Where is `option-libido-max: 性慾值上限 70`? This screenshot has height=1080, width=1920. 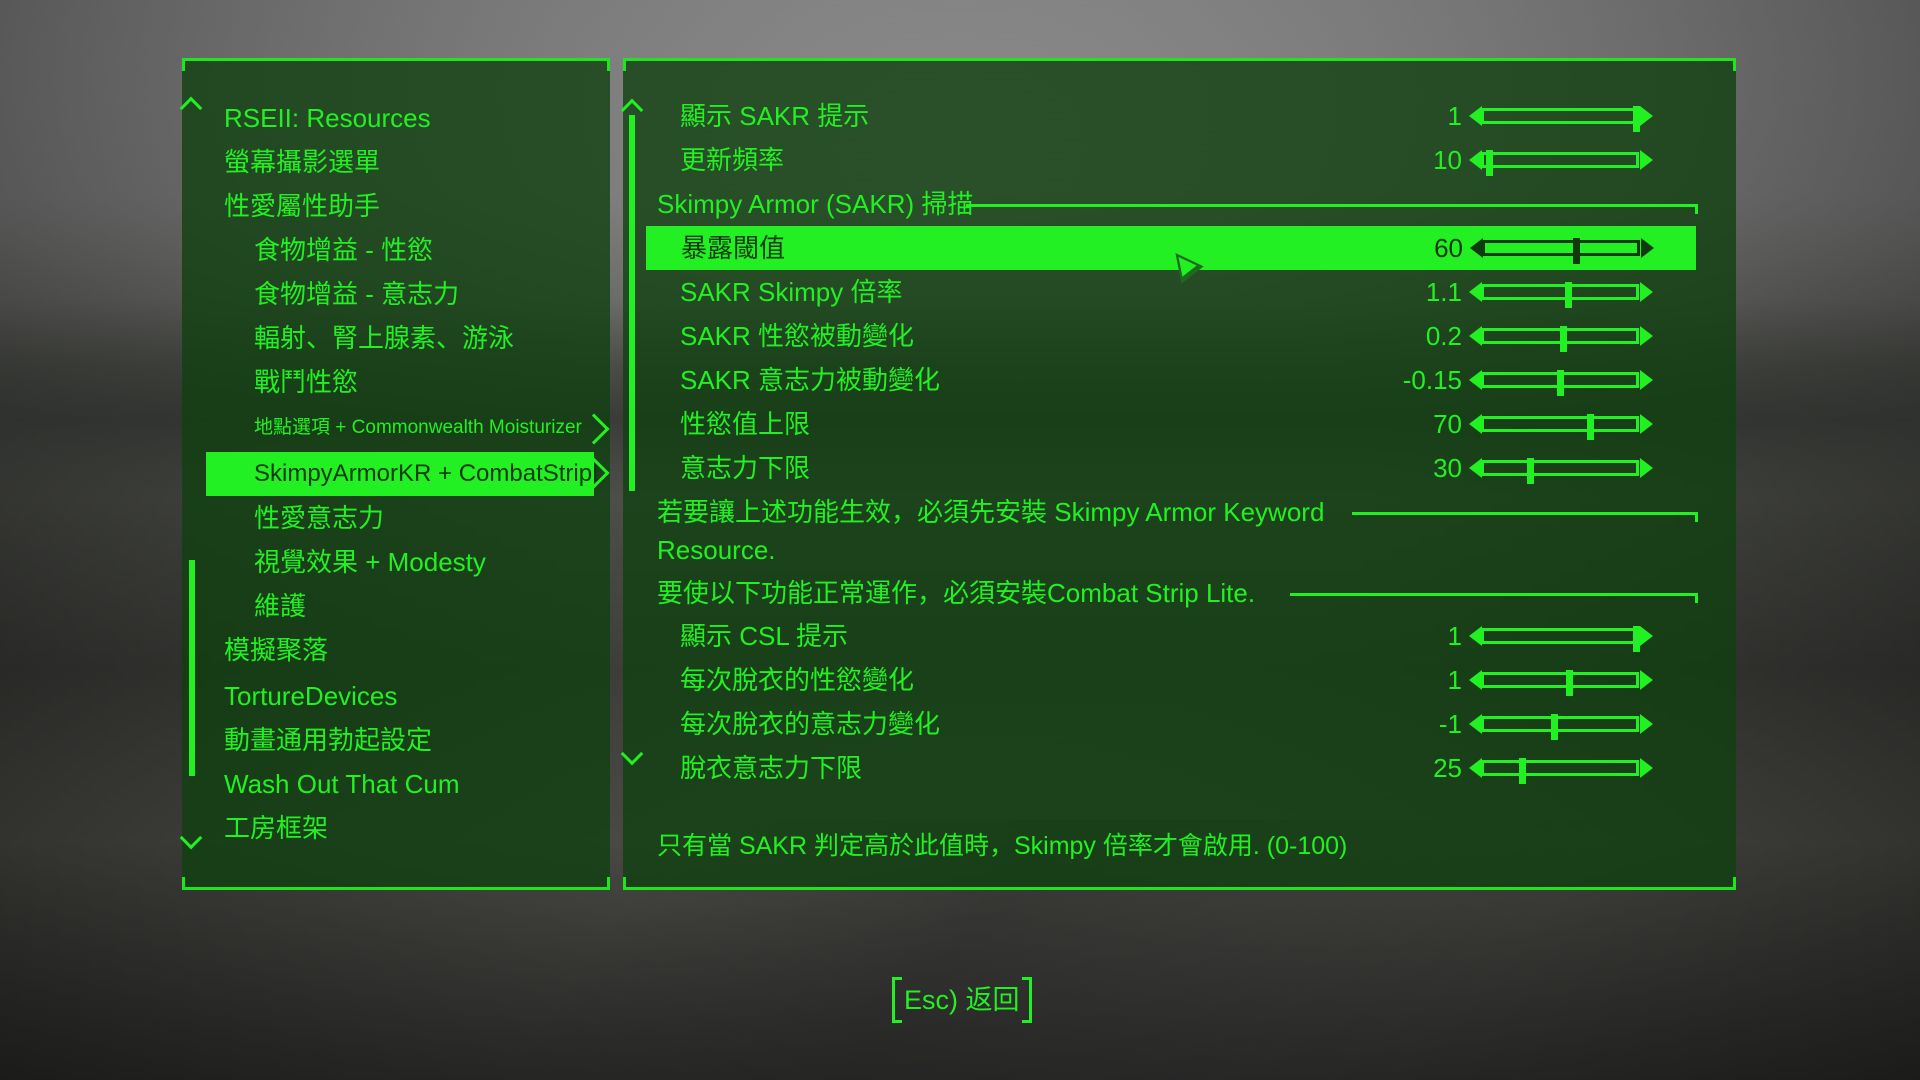 option-libido-max: 性慾值上限 70 is located at coordinates (1170, 424).